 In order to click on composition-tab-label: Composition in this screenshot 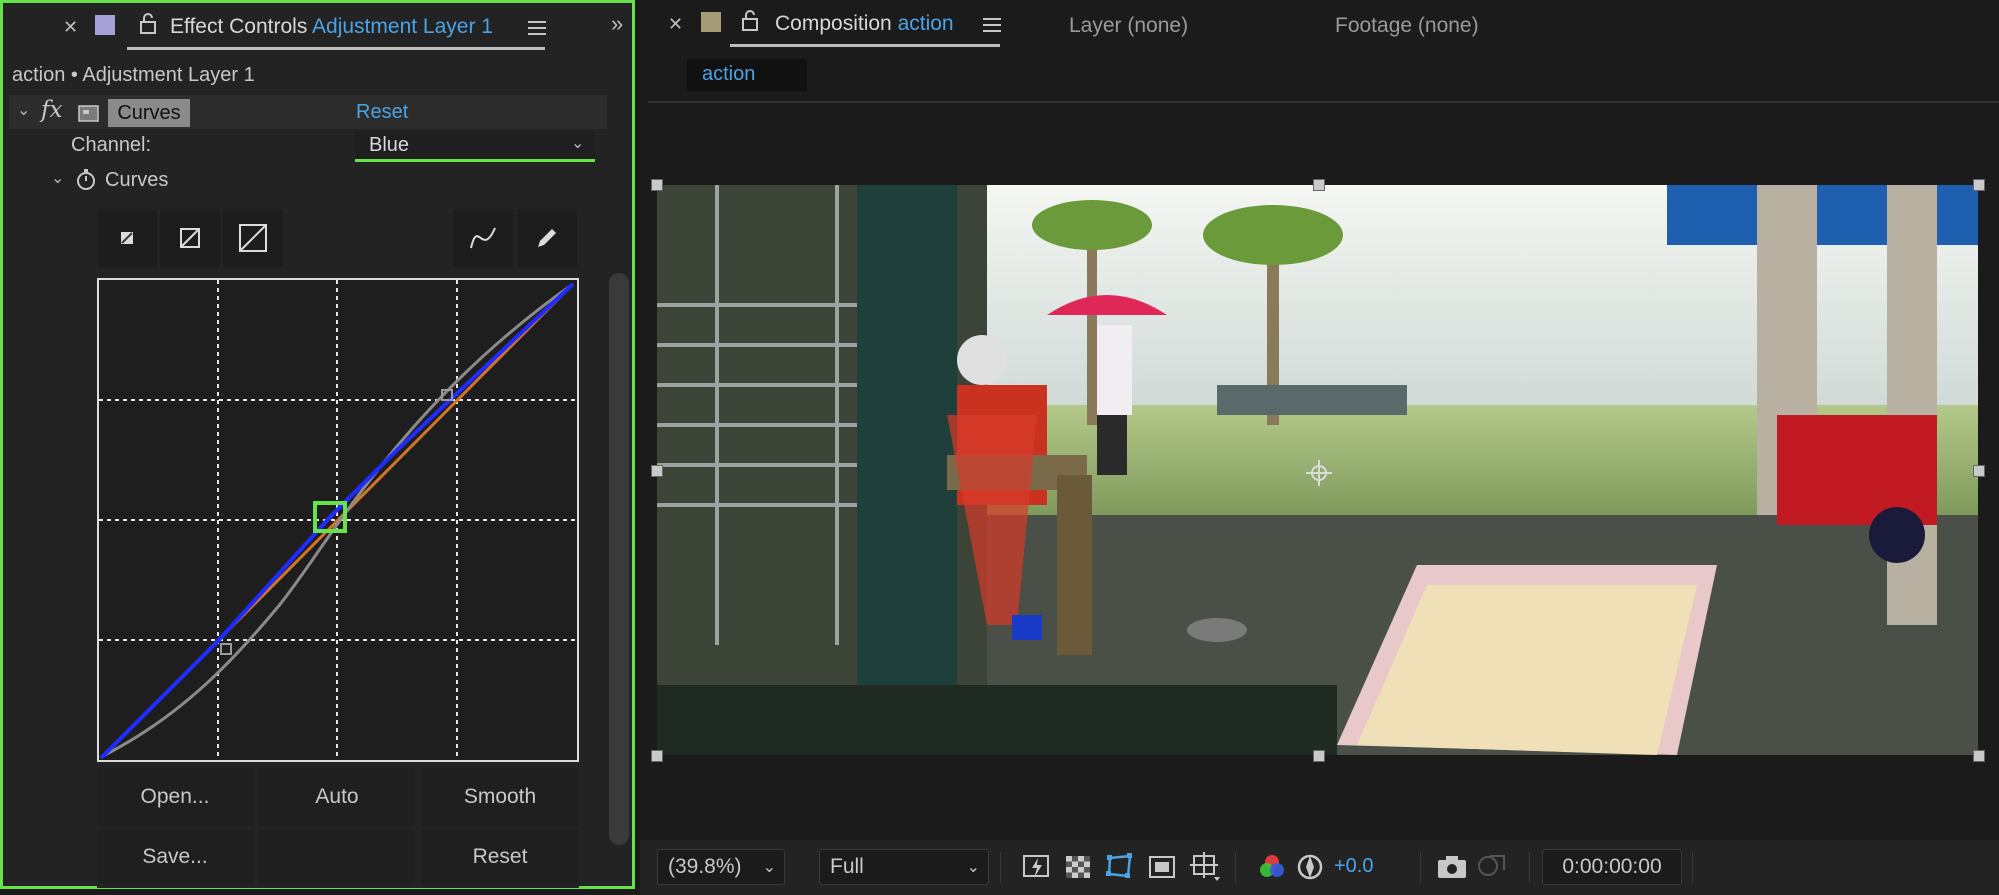, I will do `click(833, 23)`.